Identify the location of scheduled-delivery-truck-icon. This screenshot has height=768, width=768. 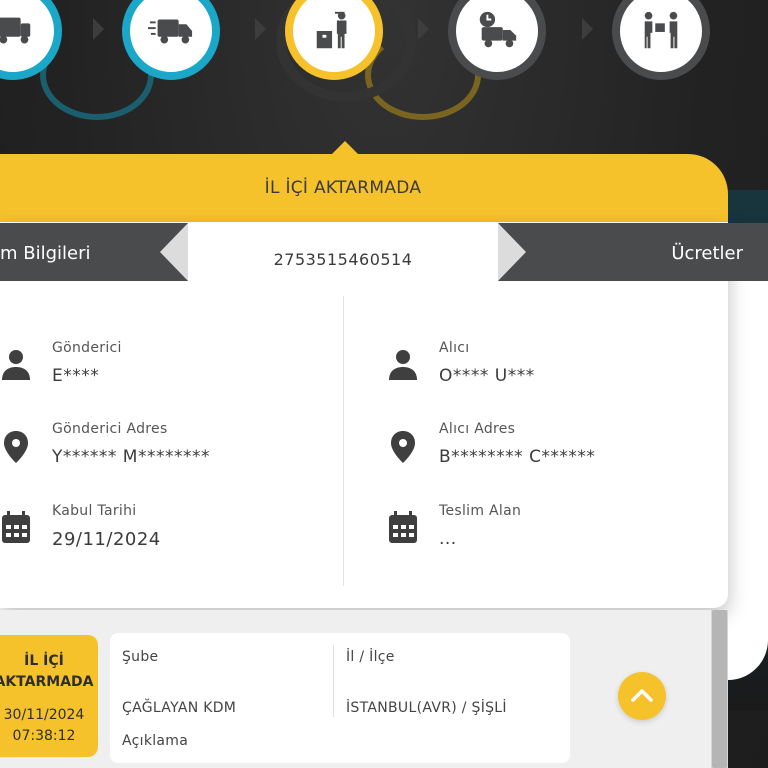
(498, 29).